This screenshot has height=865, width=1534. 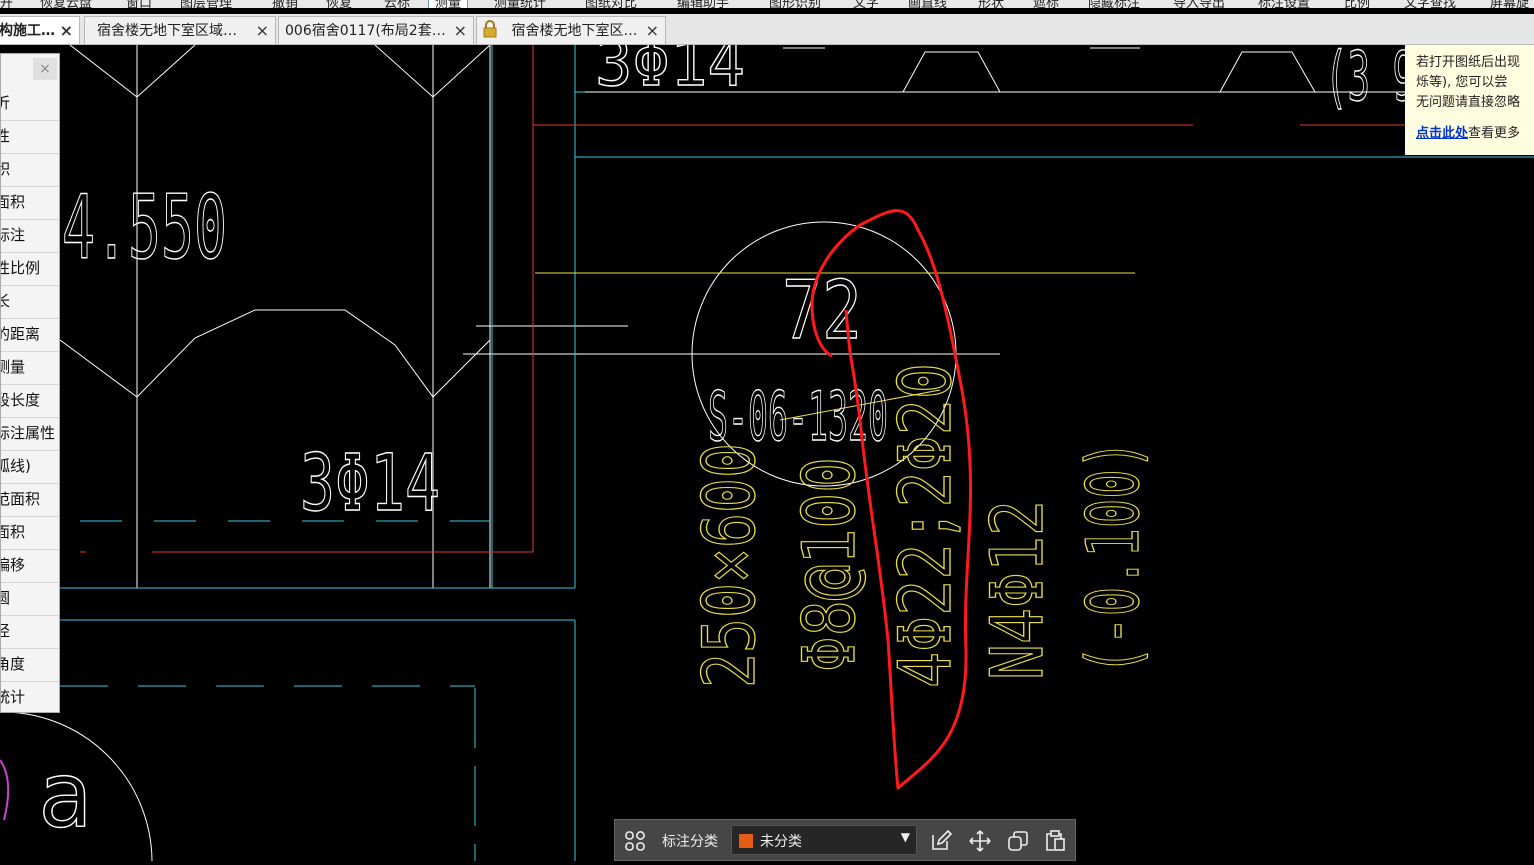 I want to click on elevation-offset: (-0.100), so click(x=1113, y=557).